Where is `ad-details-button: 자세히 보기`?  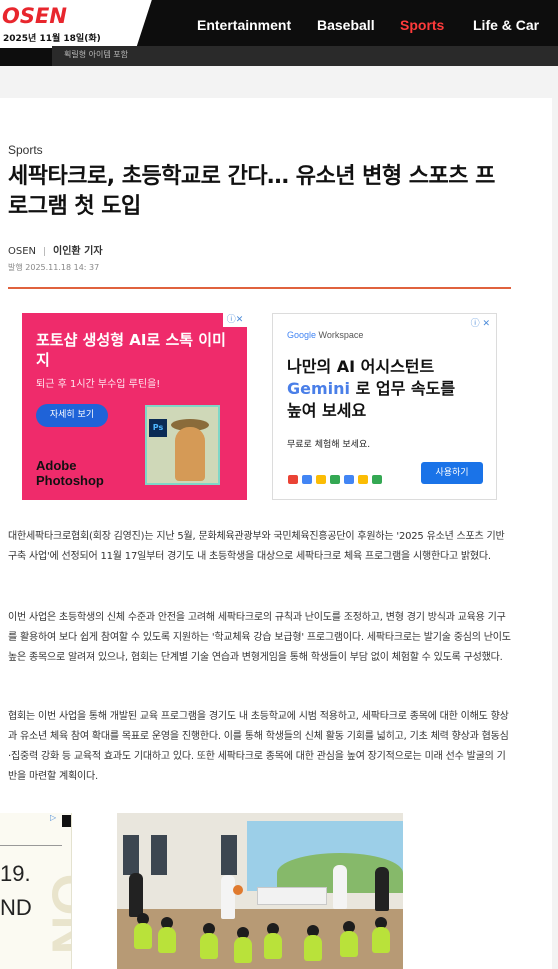 ad-details-button: 자세히 보기 is located at coordinates (72, 415).